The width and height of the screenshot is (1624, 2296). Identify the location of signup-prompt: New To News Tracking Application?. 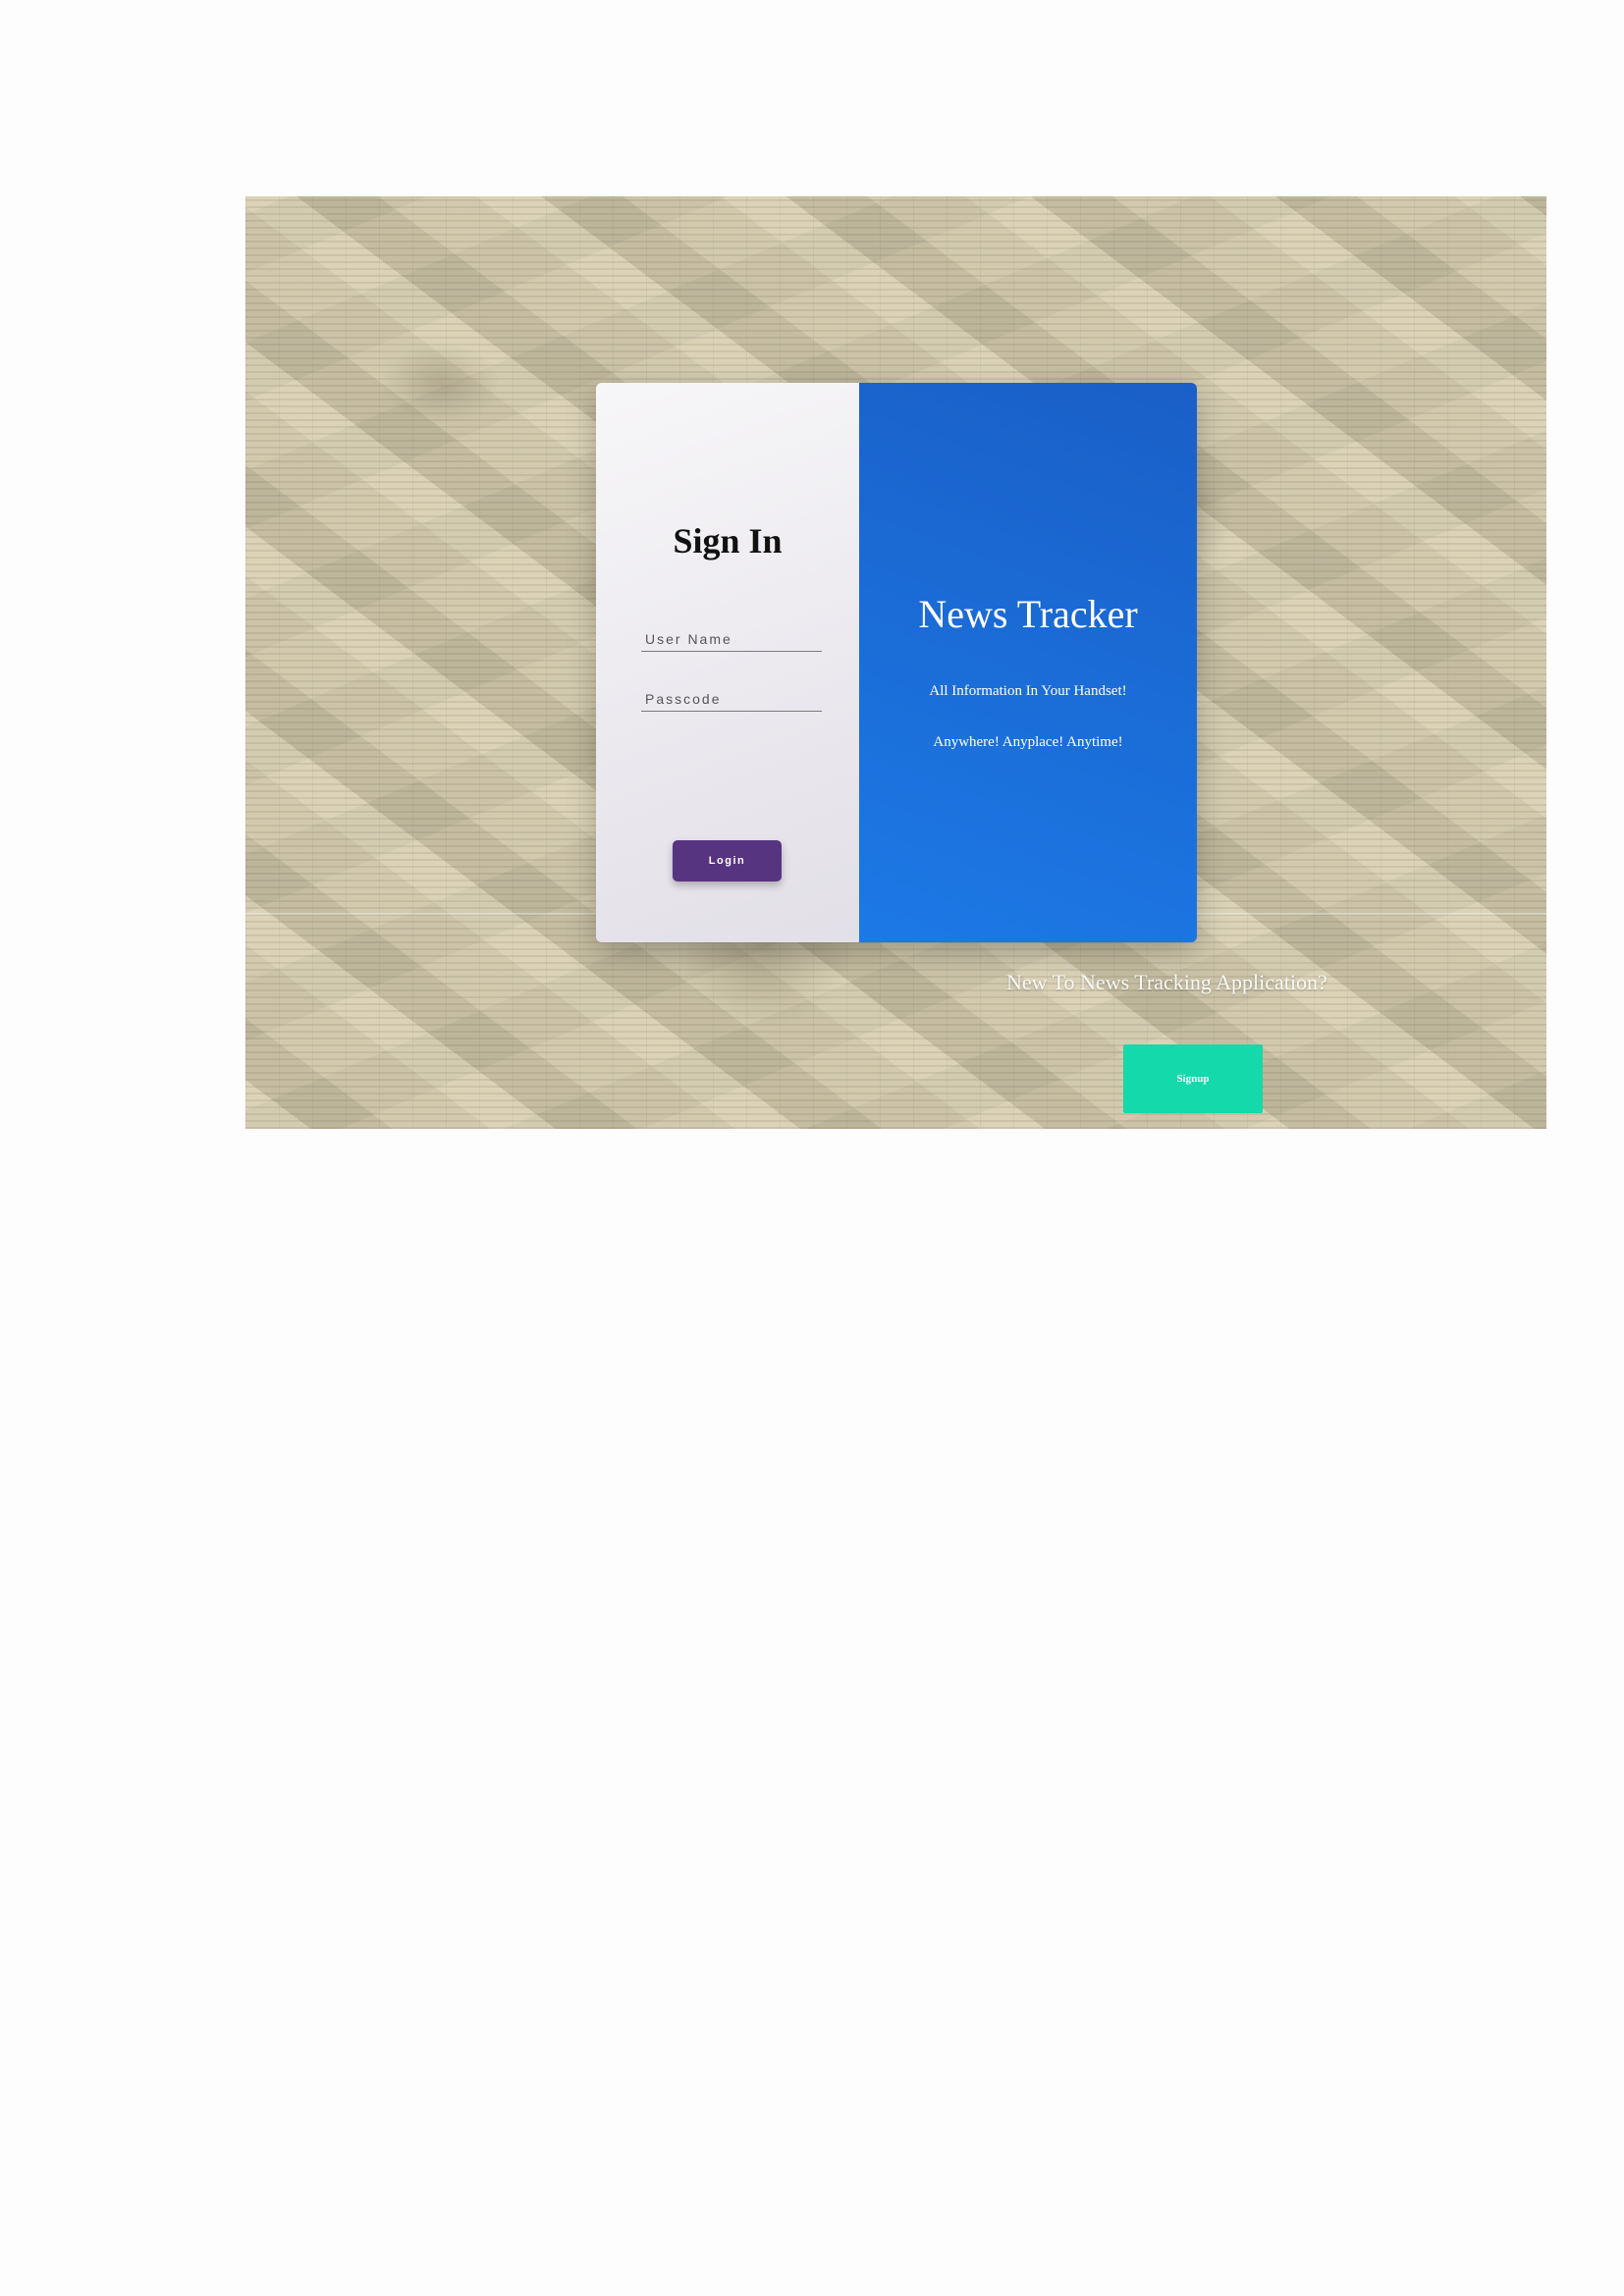
(1166, 982).